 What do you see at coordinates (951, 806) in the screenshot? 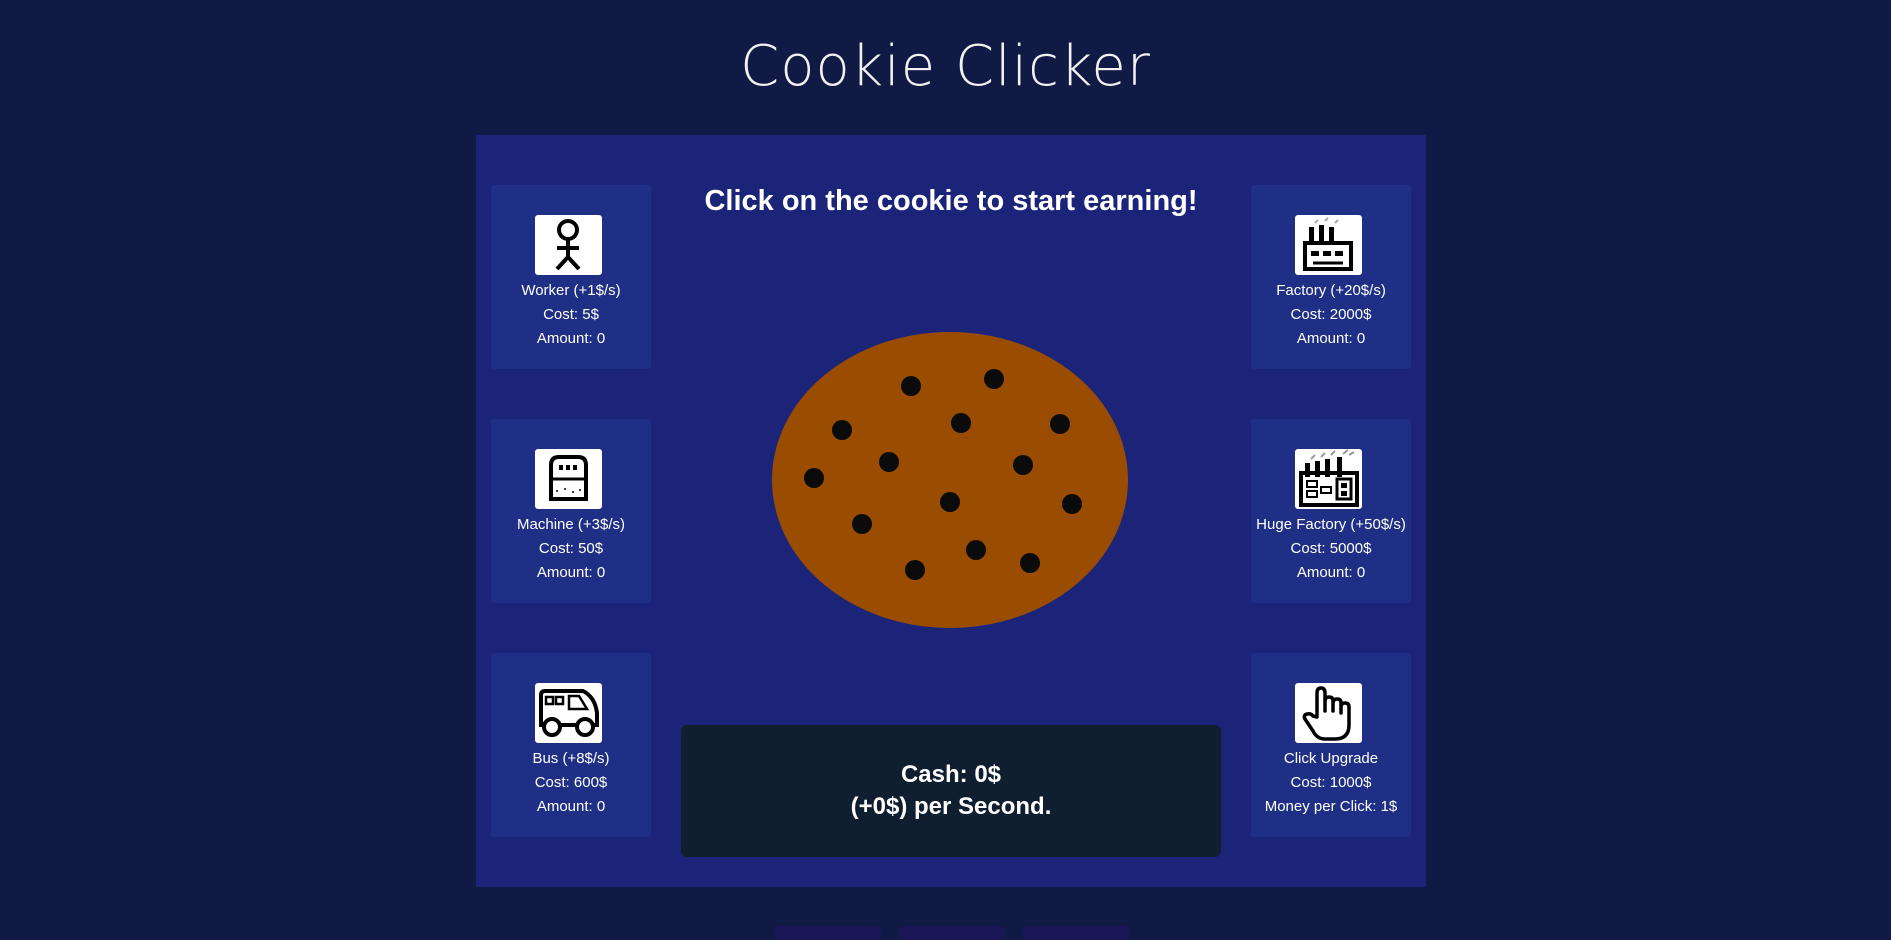
I see `income-rate-display: (+0$) per Second.` at bounding box center [951, 806].